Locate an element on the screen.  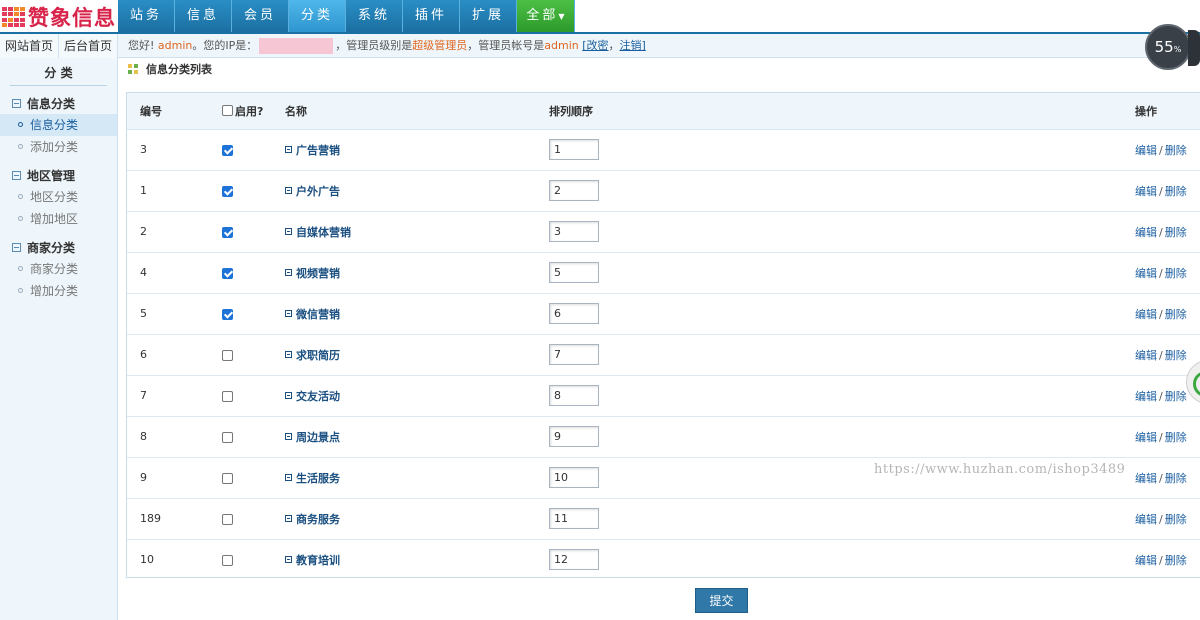
row-enabled-cell is located at coordinates (247, 150).